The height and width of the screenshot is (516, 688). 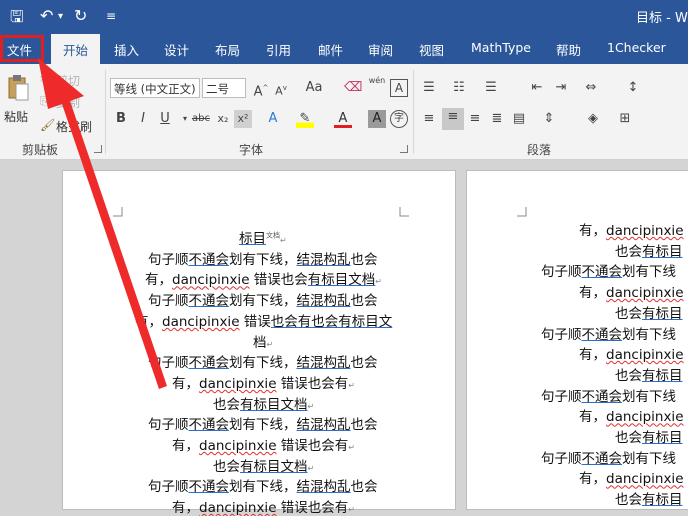 What do you see at coordinates (351, 509) in the screenshot?
I see `text-run: ↵` at bounding box center [351, 509].